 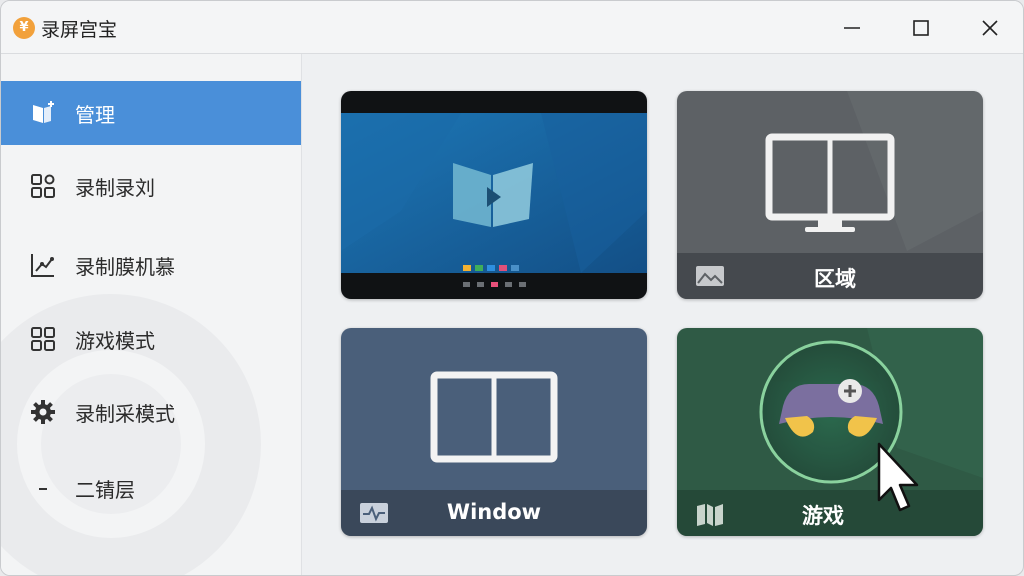 What do you see at coordinates (24, 28) in the screenshot?
I see `app-logo-icon: ¥` at bounding box center [24, 28].